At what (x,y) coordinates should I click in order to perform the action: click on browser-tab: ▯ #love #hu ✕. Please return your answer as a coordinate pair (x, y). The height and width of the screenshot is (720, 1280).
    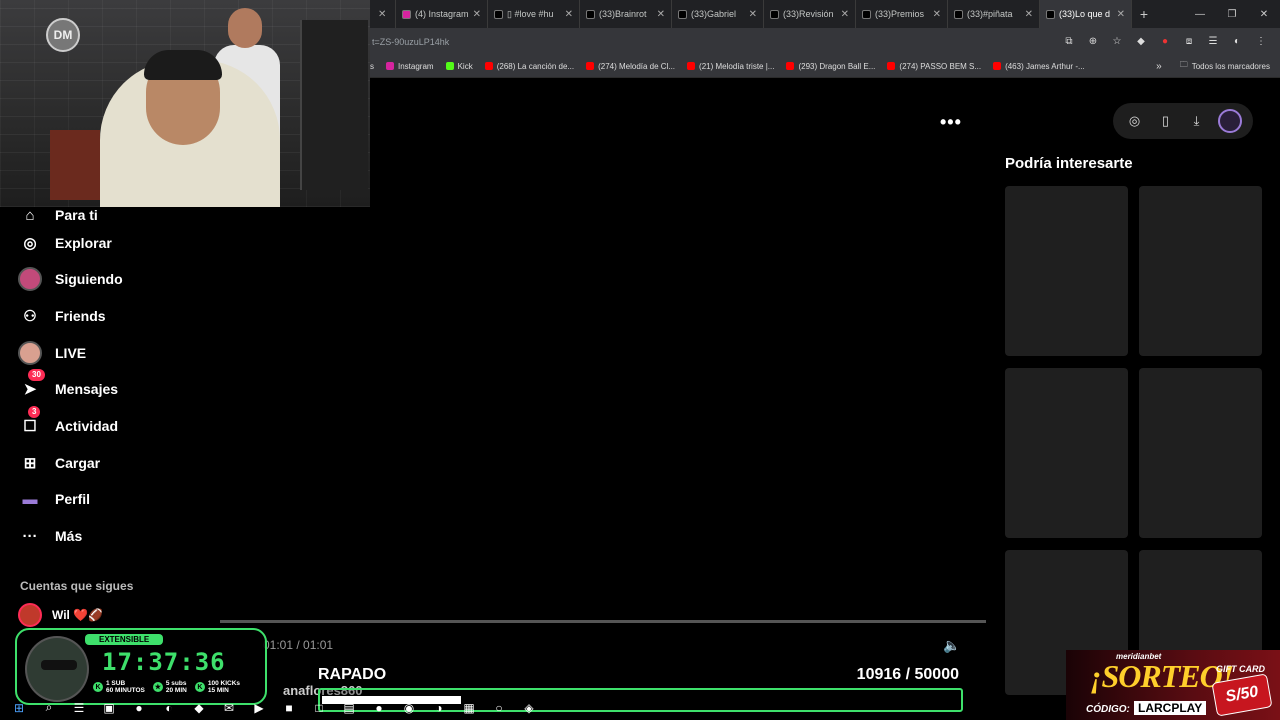
    Looking at the image, I should click on (534, 14).